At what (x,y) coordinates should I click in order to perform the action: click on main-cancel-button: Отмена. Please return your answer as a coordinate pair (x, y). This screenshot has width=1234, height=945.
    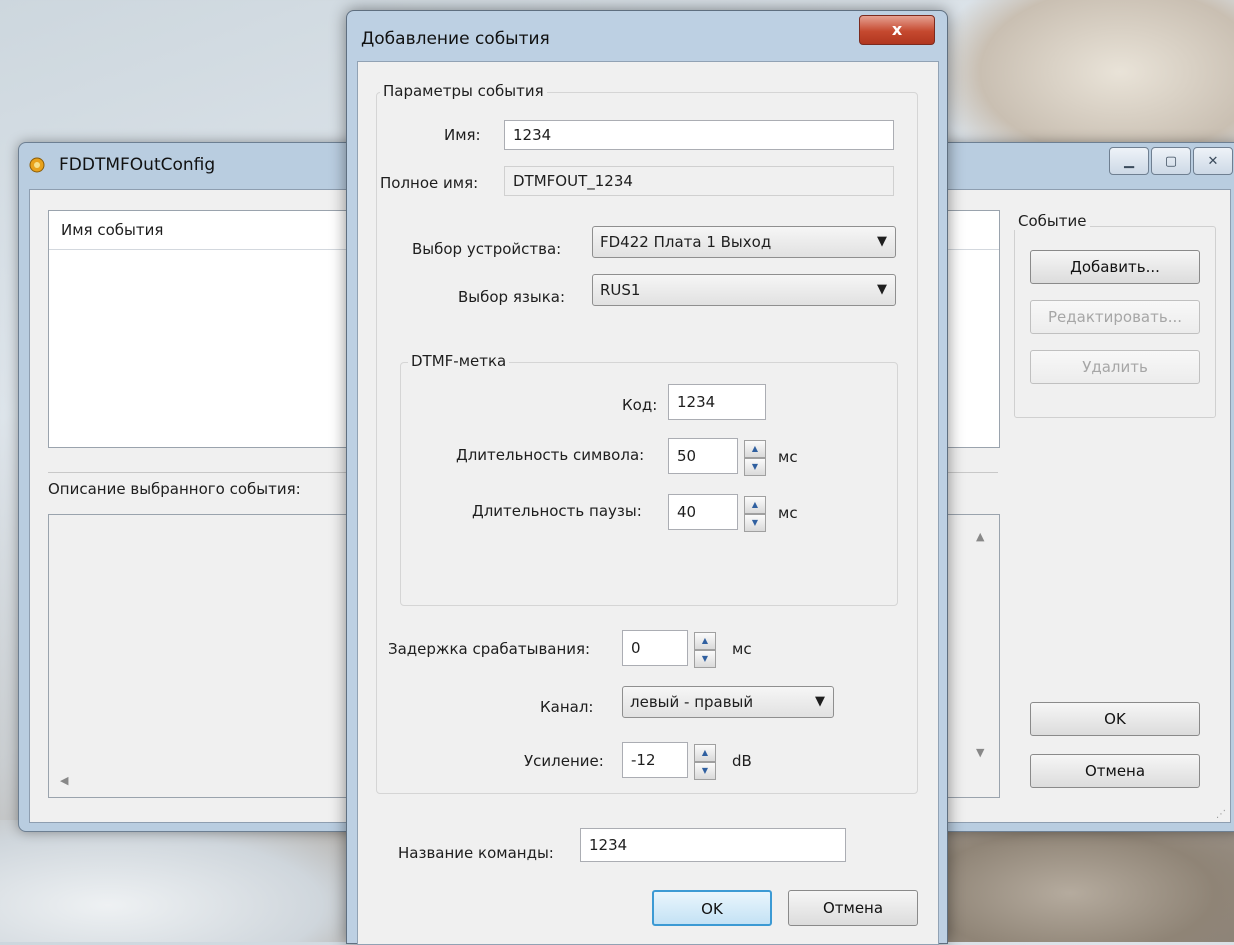
    Looking at the image, I should click on (1115, 771).